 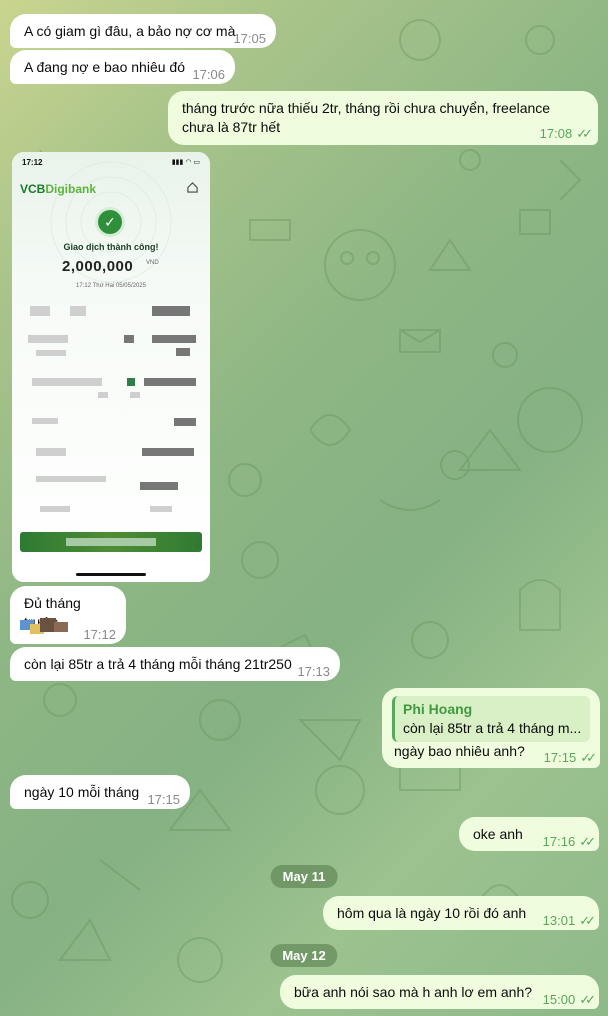 What do you see at coordinates (32, 162) in the screenshot?
I see `phone-status-time: 17:12` at bounding box center [32, 162].